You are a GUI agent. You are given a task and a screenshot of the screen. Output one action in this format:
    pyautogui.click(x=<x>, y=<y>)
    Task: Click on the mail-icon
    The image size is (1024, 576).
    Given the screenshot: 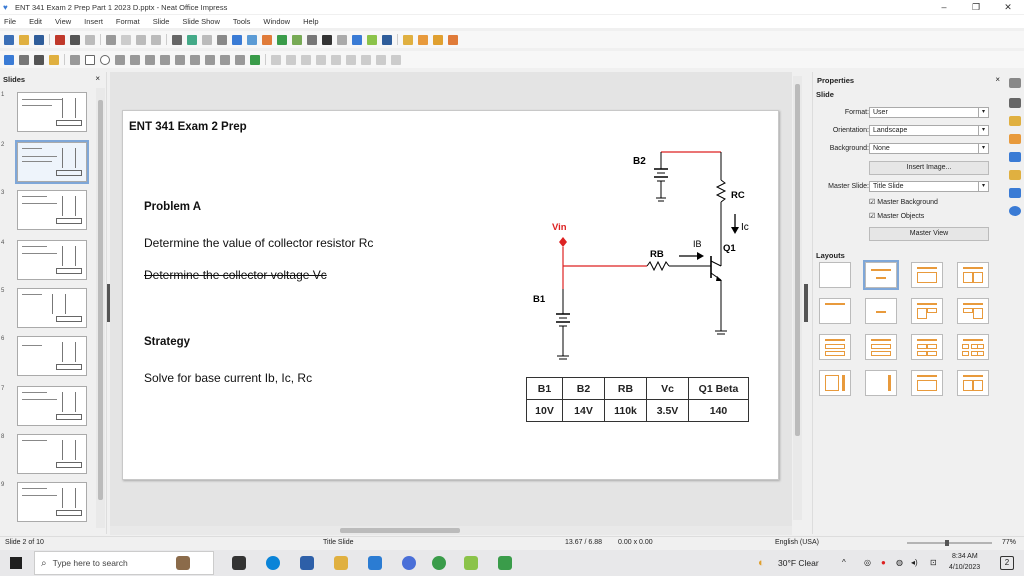 What is the action you would take?
    pyautogui.click(x=375, y=563)
    